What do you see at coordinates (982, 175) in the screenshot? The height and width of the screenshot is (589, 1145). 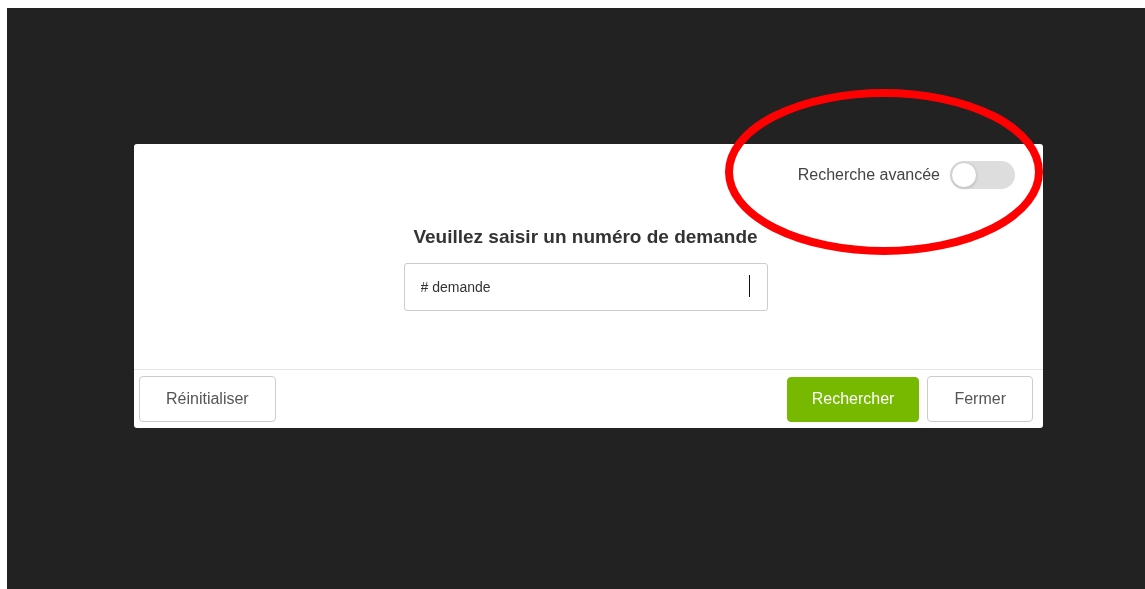 I see `advanced-search-toggle` at bounding box center [982, 175].